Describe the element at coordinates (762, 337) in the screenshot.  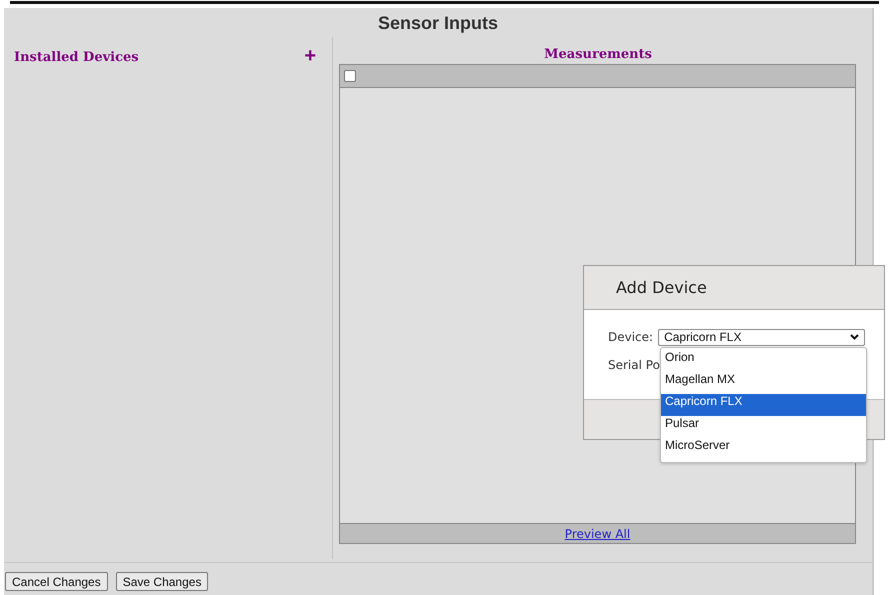
I see `device-select: Capricorn FLX` at that location.